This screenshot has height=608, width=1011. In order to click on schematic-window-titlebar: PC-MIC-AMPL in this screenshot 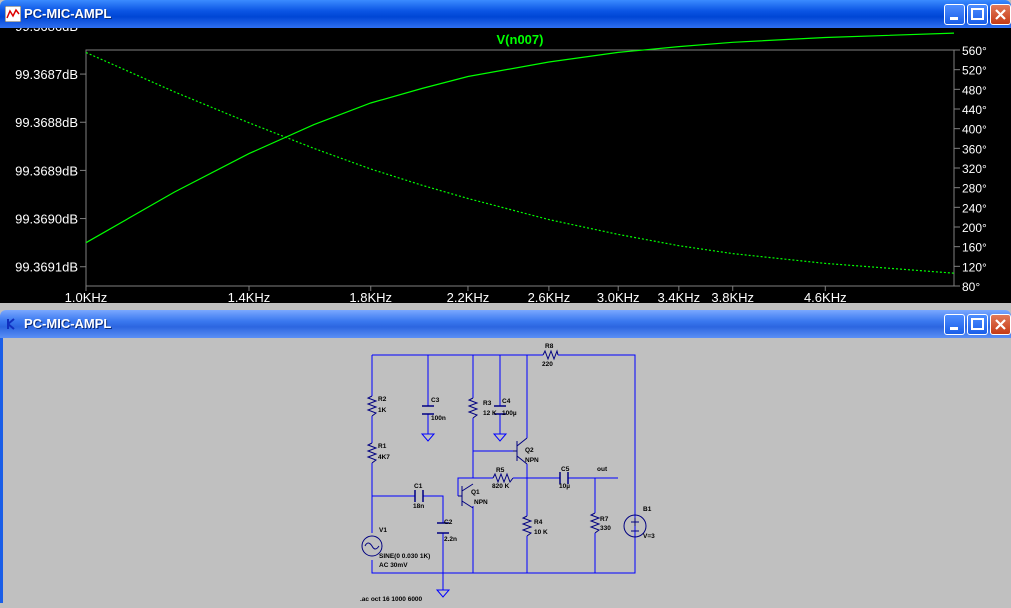, I will do `click(505, 324)`.